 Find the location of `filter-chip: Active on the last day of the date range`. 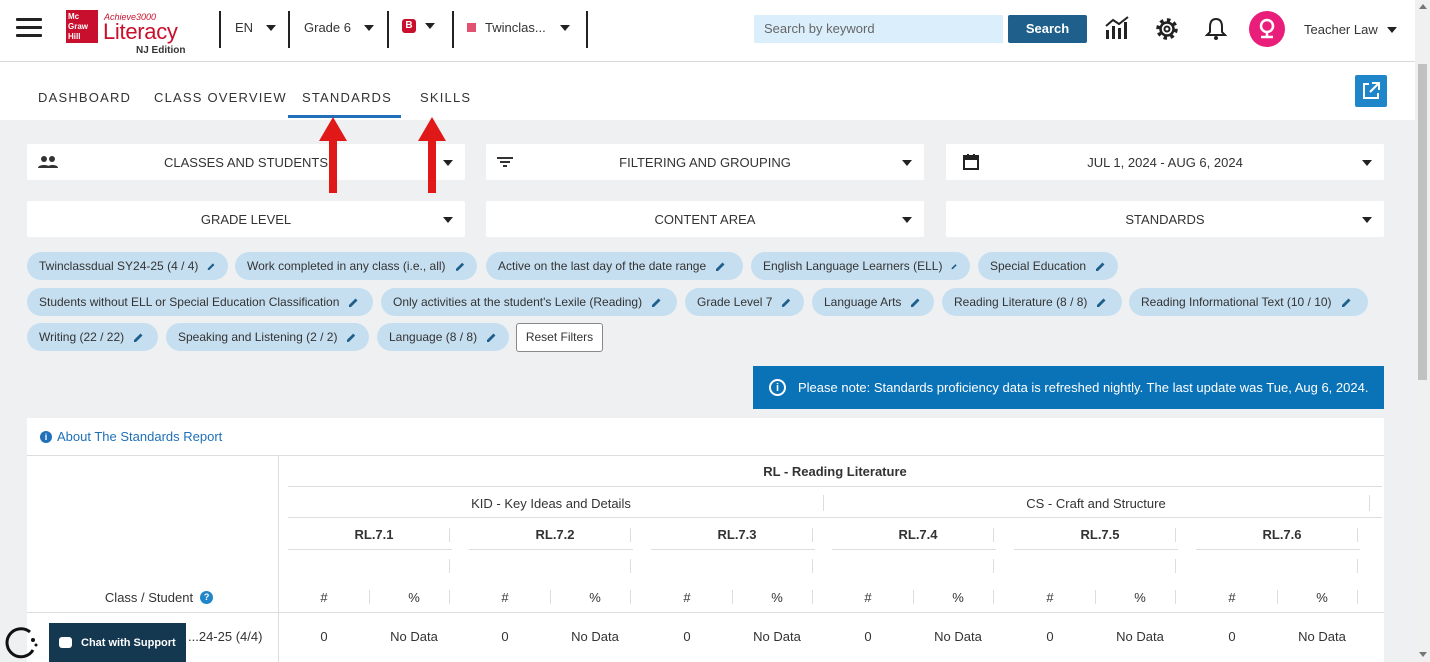

filter-chip: Active on the last day of the date range is located at coordinates (614, 266).